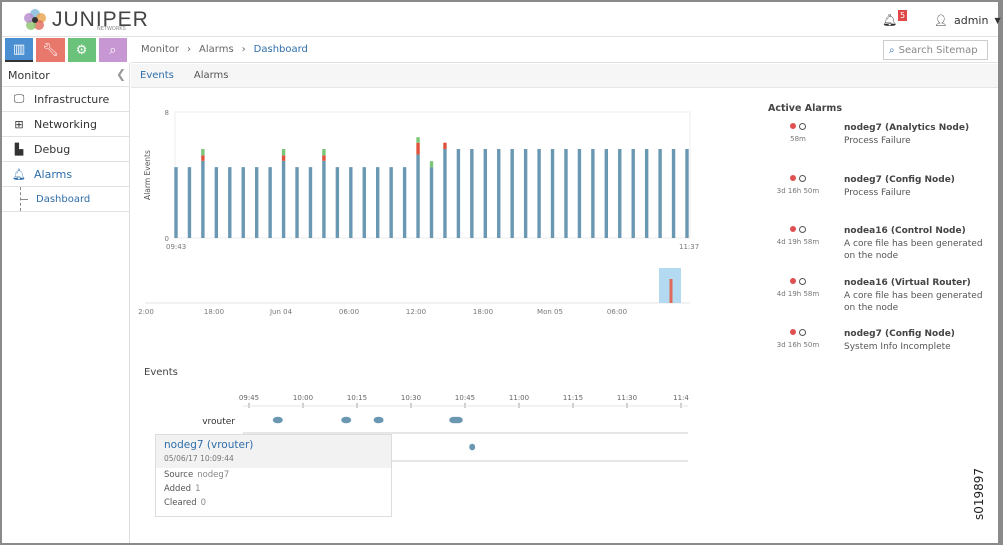  Describe the element at coordinates (218, 422) in the screenshot. I see `events-row-label: vrouter` at that location.